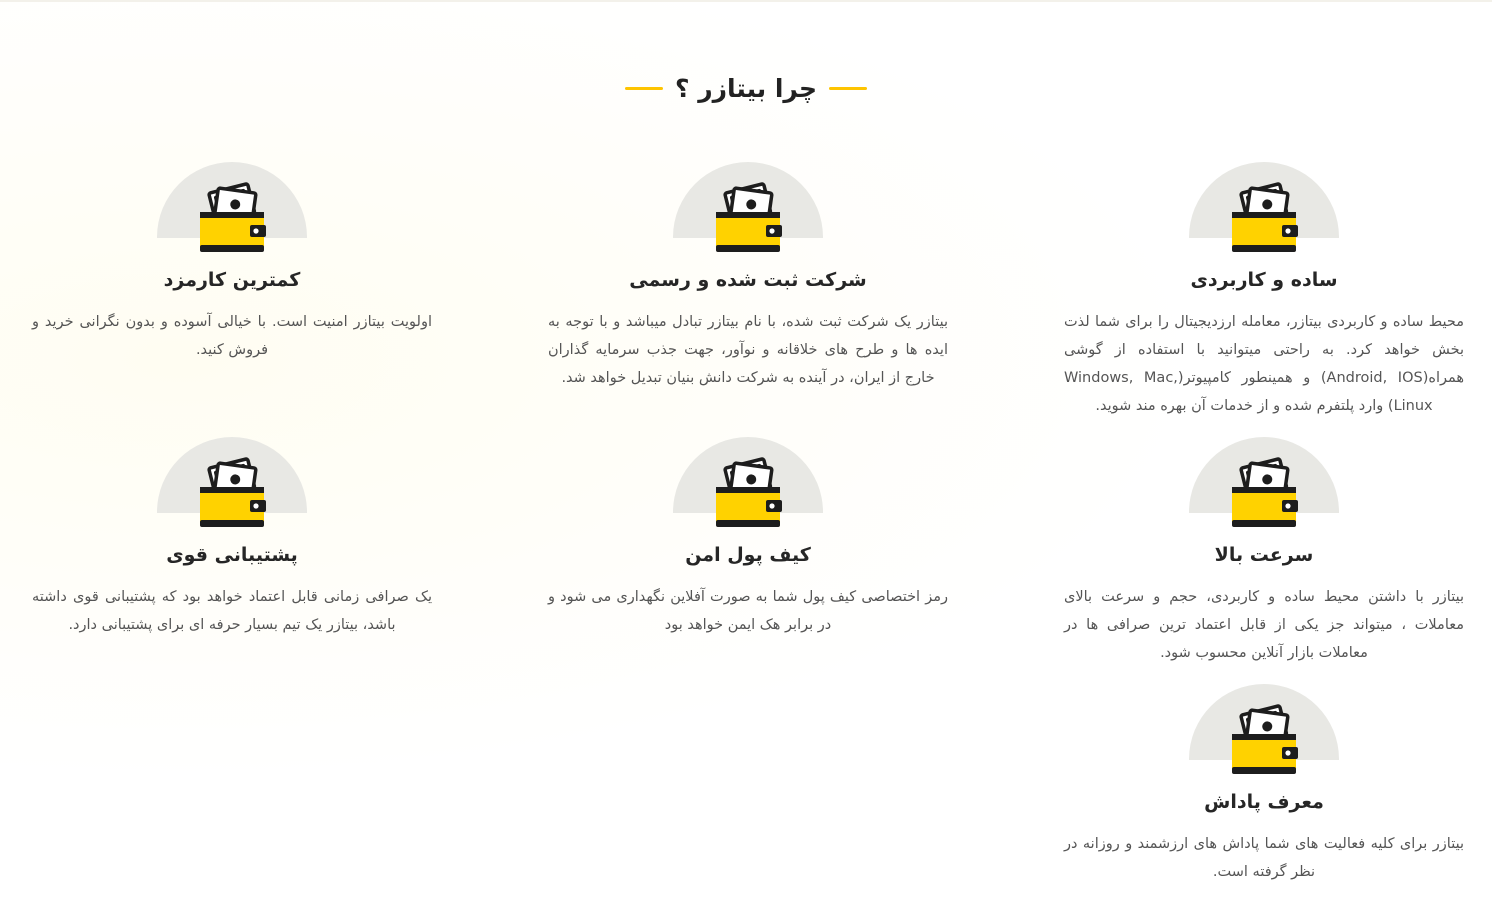 This screenshot has height=899, width=1492. Describe the element at coordinates (1264, 555) in the screenshot. I see `feature-title: سرعت بالا` at that location.